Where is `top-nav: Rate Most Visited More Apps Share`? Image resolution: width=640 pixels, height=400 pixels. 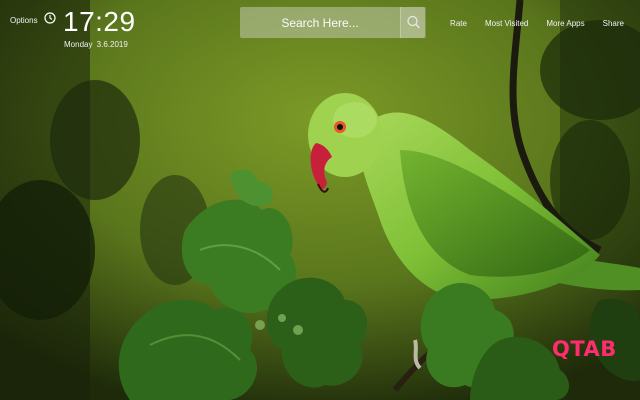
top-nav: Rate Most Visited More Apps Share is located at coordinates (528, 23).